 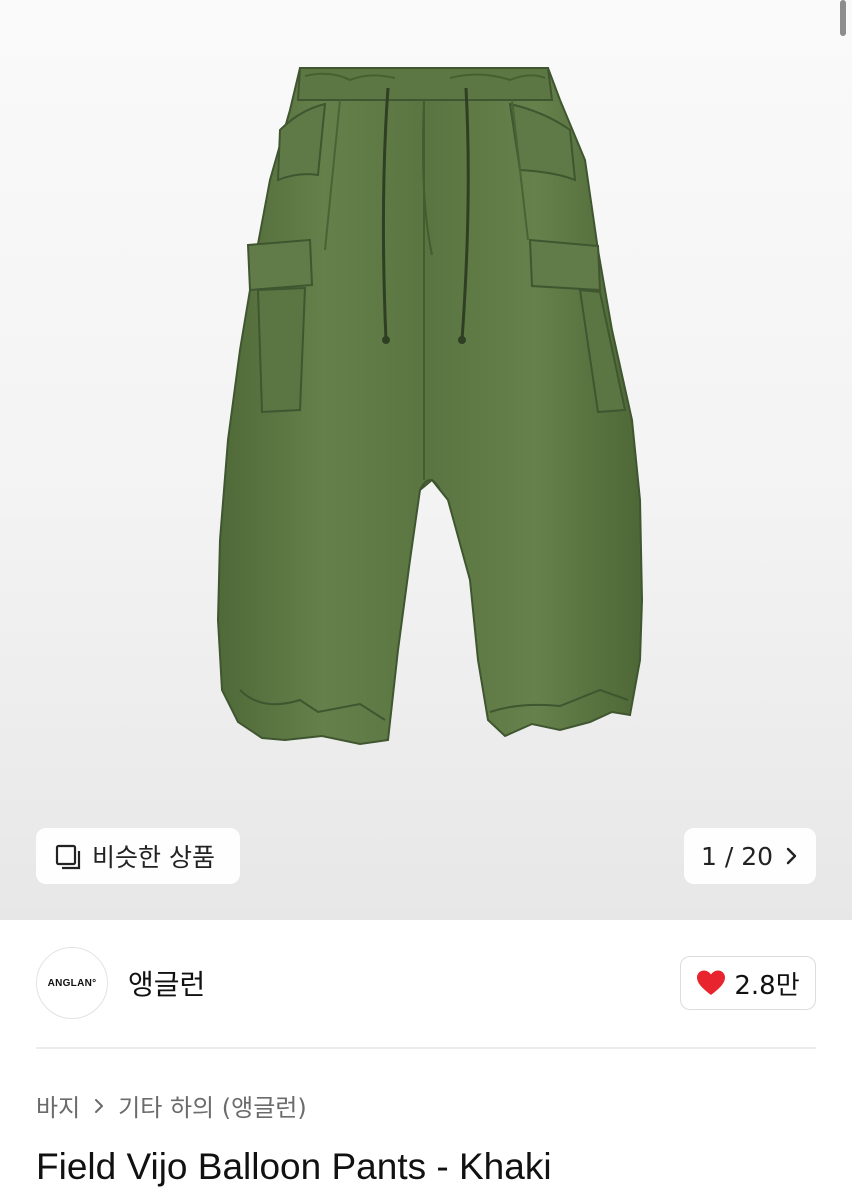 I want to click on breadcrumb: 바지 기타 하의 (앵글런), so click(x=171, y=1105).